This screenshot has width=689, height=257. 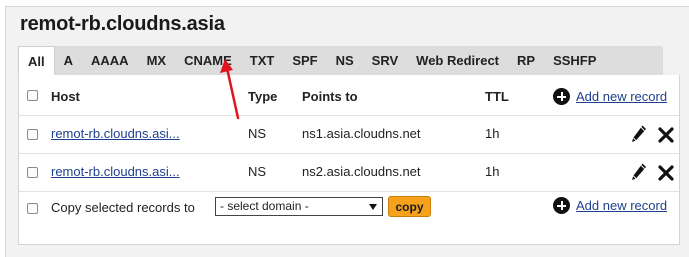 I want to click on add-new-record-header-button: Add new record, so click(x=610, y=96).